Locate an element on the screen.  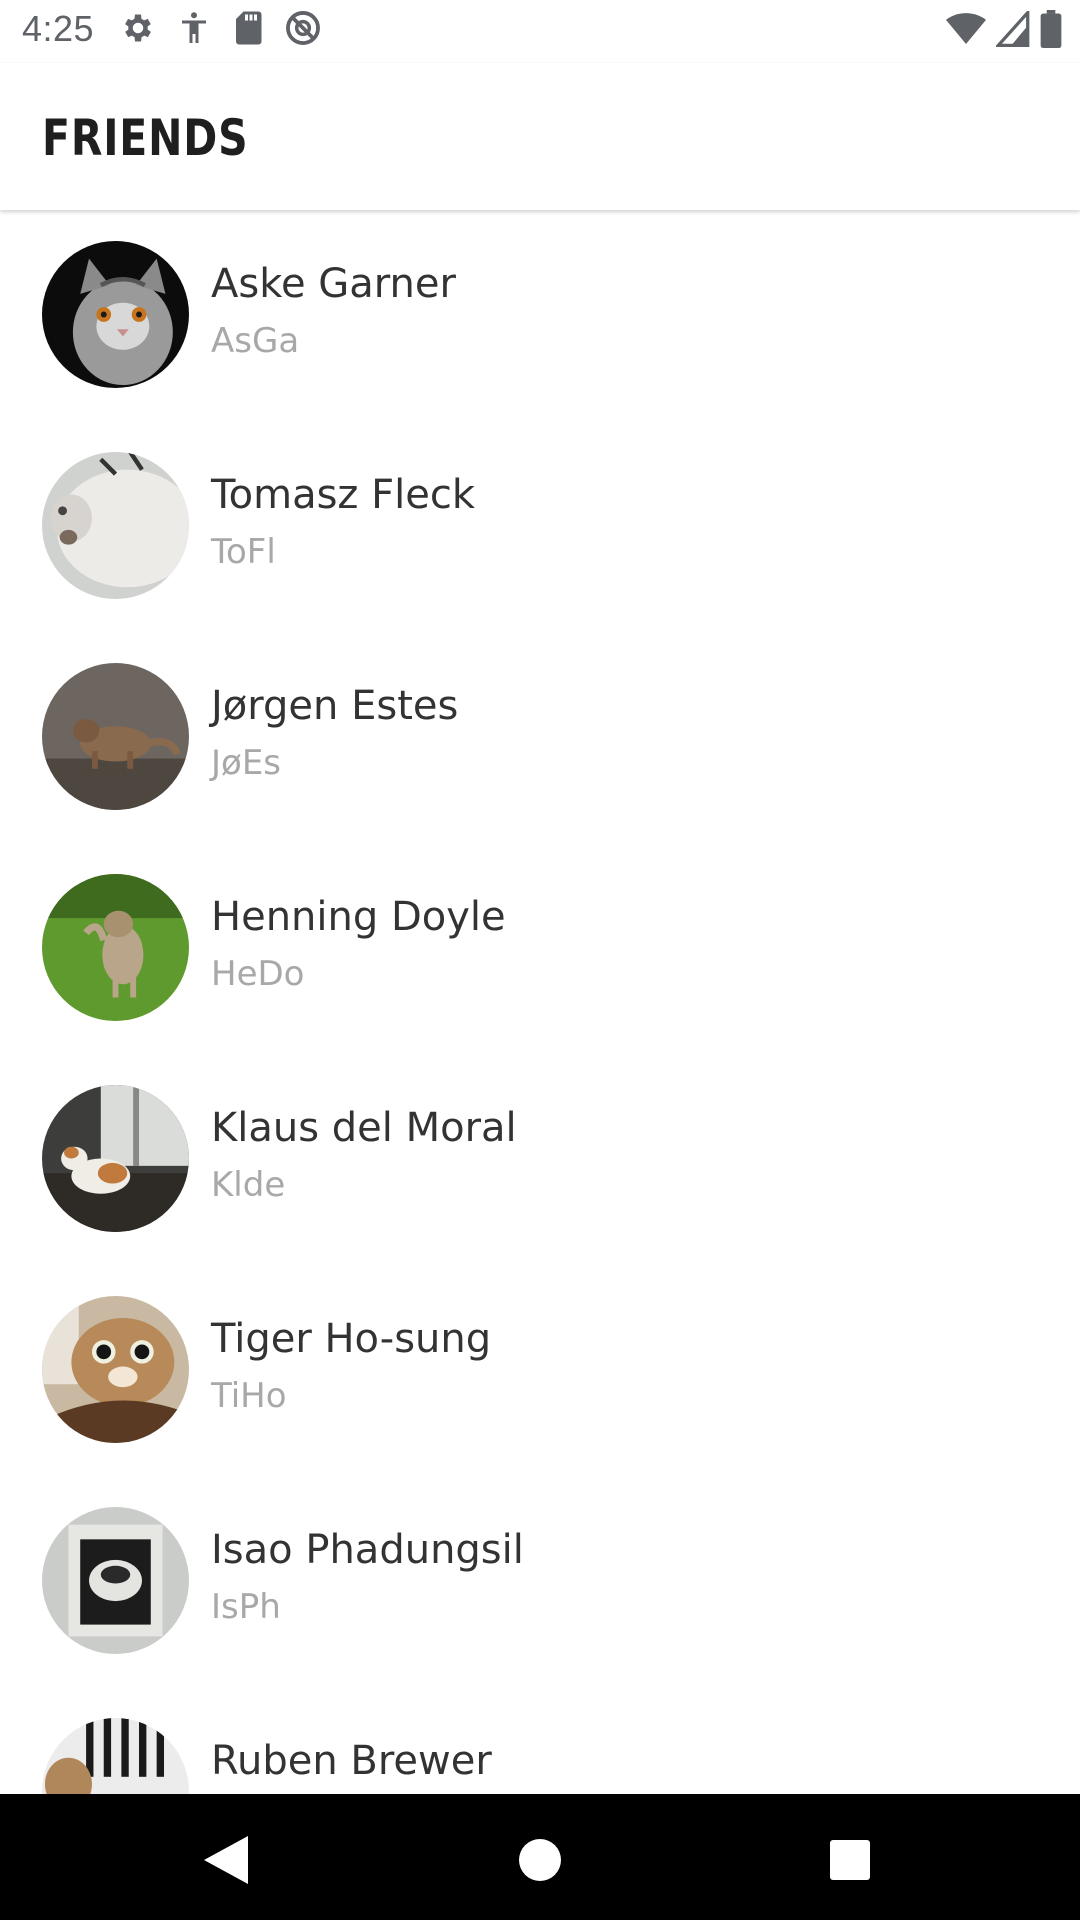
friend-handle: ToFl is located at coordinates (243, 552).